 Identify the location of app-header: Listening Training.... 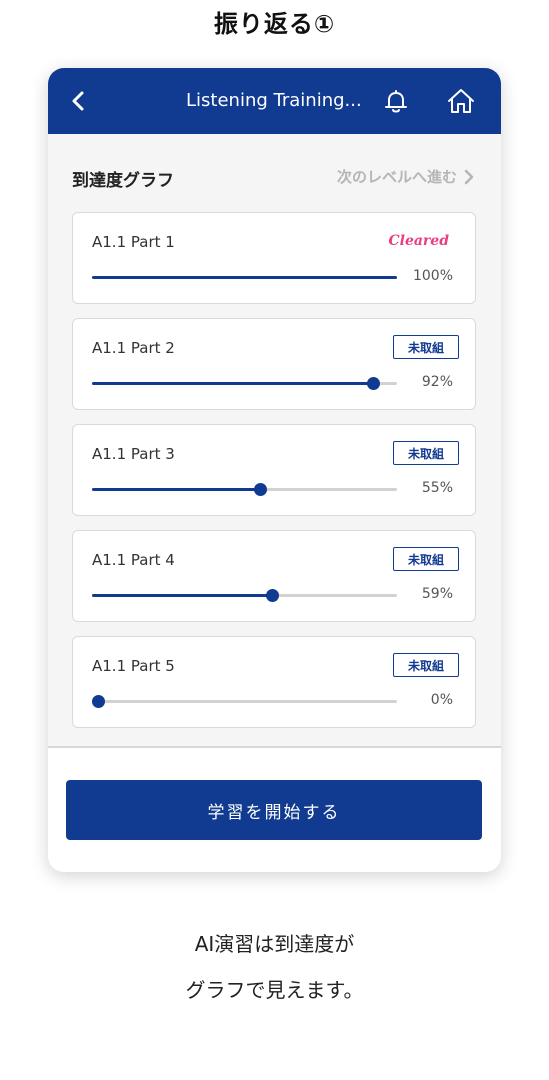
(274, 101).